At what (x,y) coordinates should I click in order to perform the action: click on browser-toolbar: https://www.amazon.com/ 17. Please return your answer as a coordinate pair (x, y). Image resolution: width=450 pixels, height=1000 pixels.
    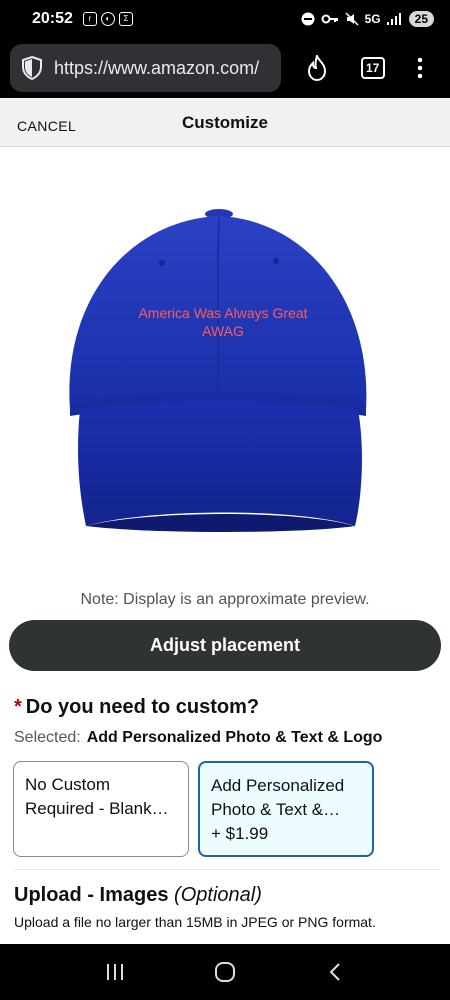
    Looking at the image, I should click on (225, 68).